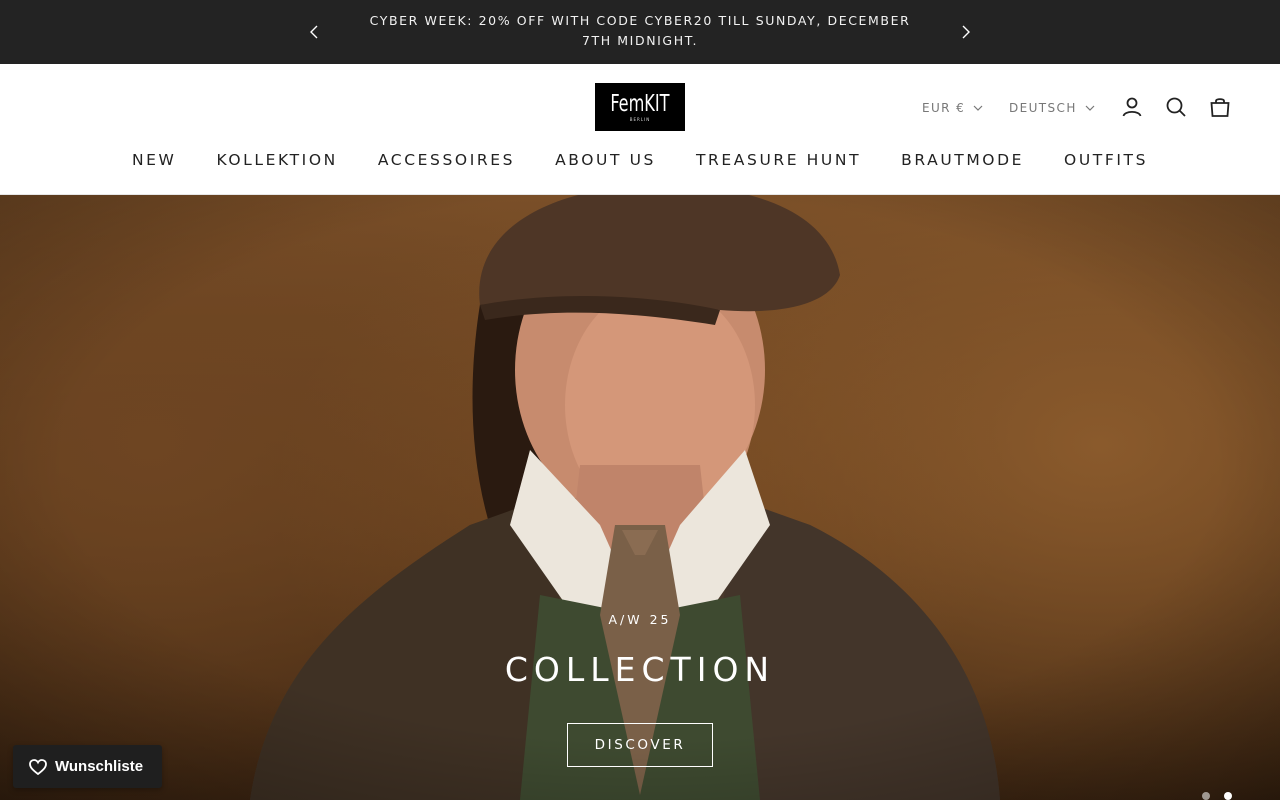  What do you see at coordinates (38, 766) in the screenshot?
I see `heart-icon` at bounding box center [38, 766].